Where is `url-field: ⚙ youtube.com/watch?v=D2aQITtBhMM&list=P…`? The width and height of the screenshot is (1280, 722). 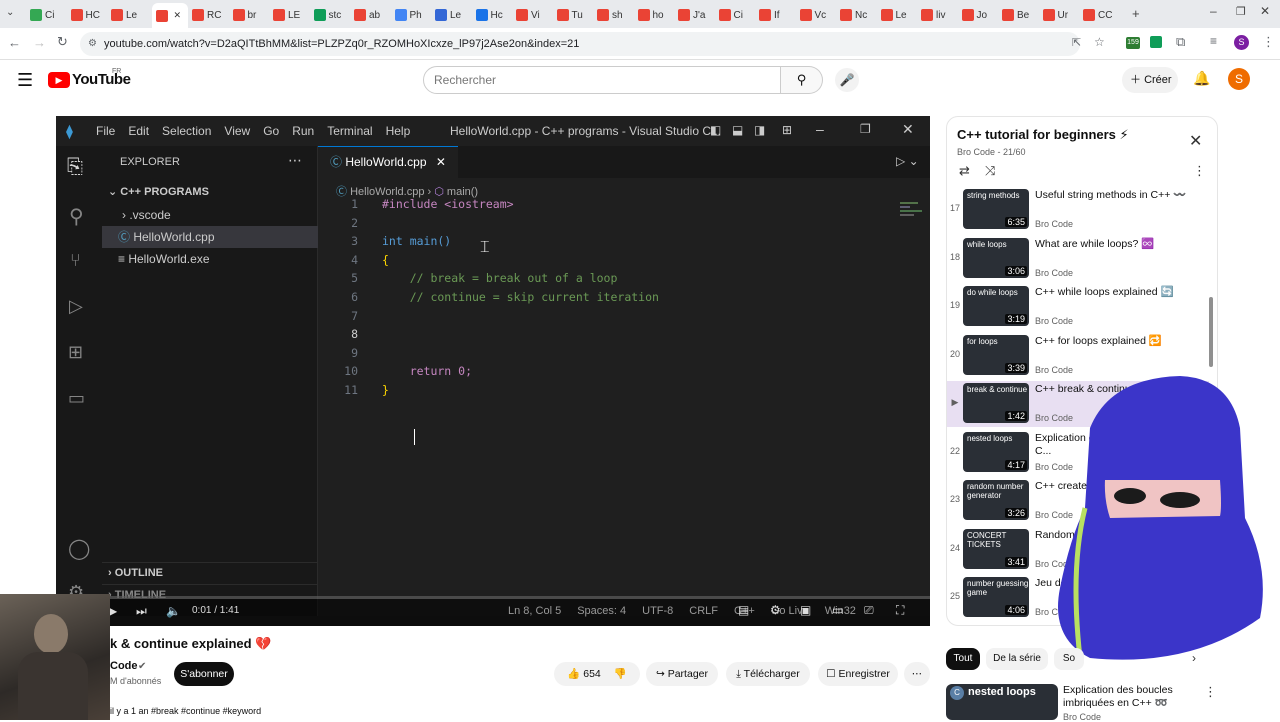 url-field: ⚙ youtube.com/watch?v=D2aQITtBhMM&list=P… is located at coordinates (580, 44).